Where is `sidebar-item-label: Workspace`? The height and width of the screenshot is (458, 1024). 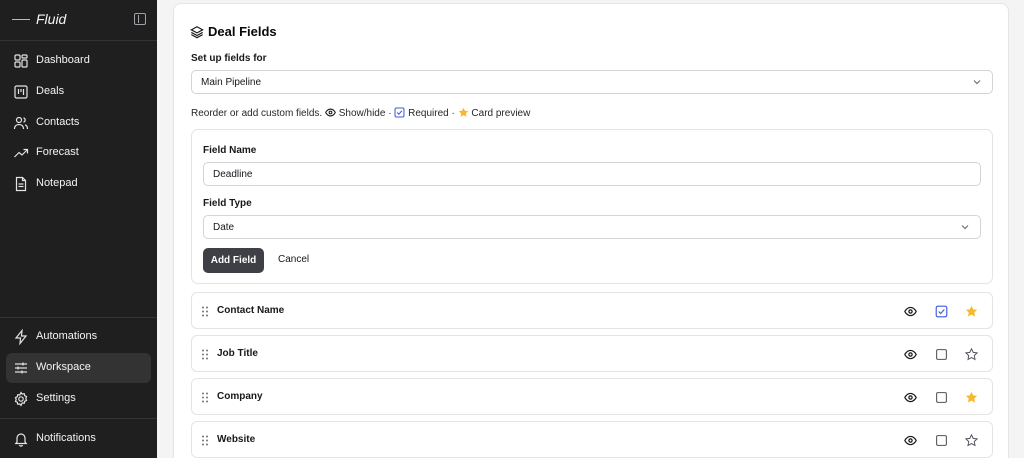
sidebar-item-label: Workspace is located at coordinates (63, 367).